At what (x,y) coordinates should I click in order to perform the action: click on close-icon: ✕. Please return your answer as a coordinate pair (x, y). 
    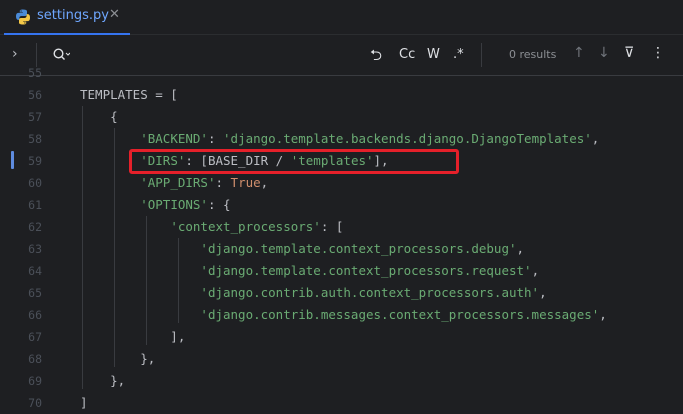
    Looking at the image, I should click on (114, 14).